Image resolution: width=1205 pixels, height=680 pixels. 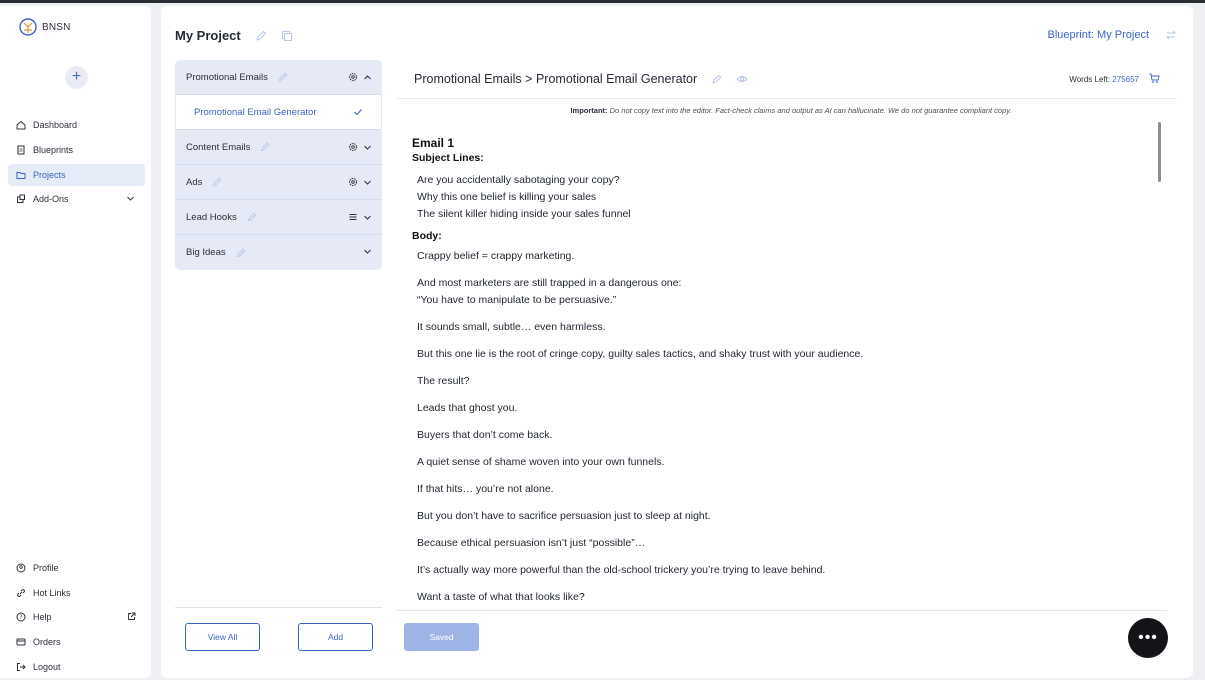 What do you see at coordinates (367, 77) in the screenshot?
I see `chevron-up-icon` at bounding box center [367, 77].